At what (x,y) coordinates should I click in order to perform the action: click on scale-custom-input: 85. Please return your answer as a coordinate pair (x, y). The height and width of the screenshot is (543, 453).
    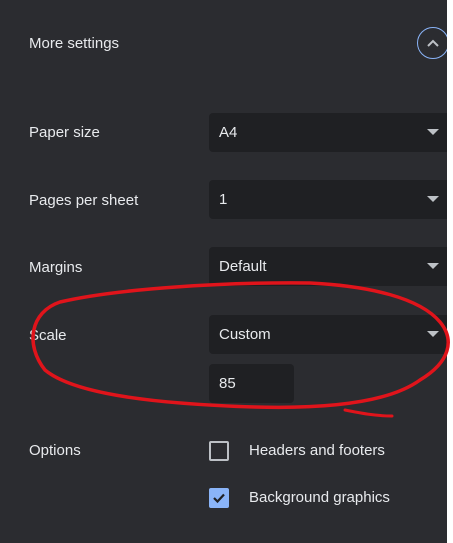
    Looking at the image, I should click on (251, 383).